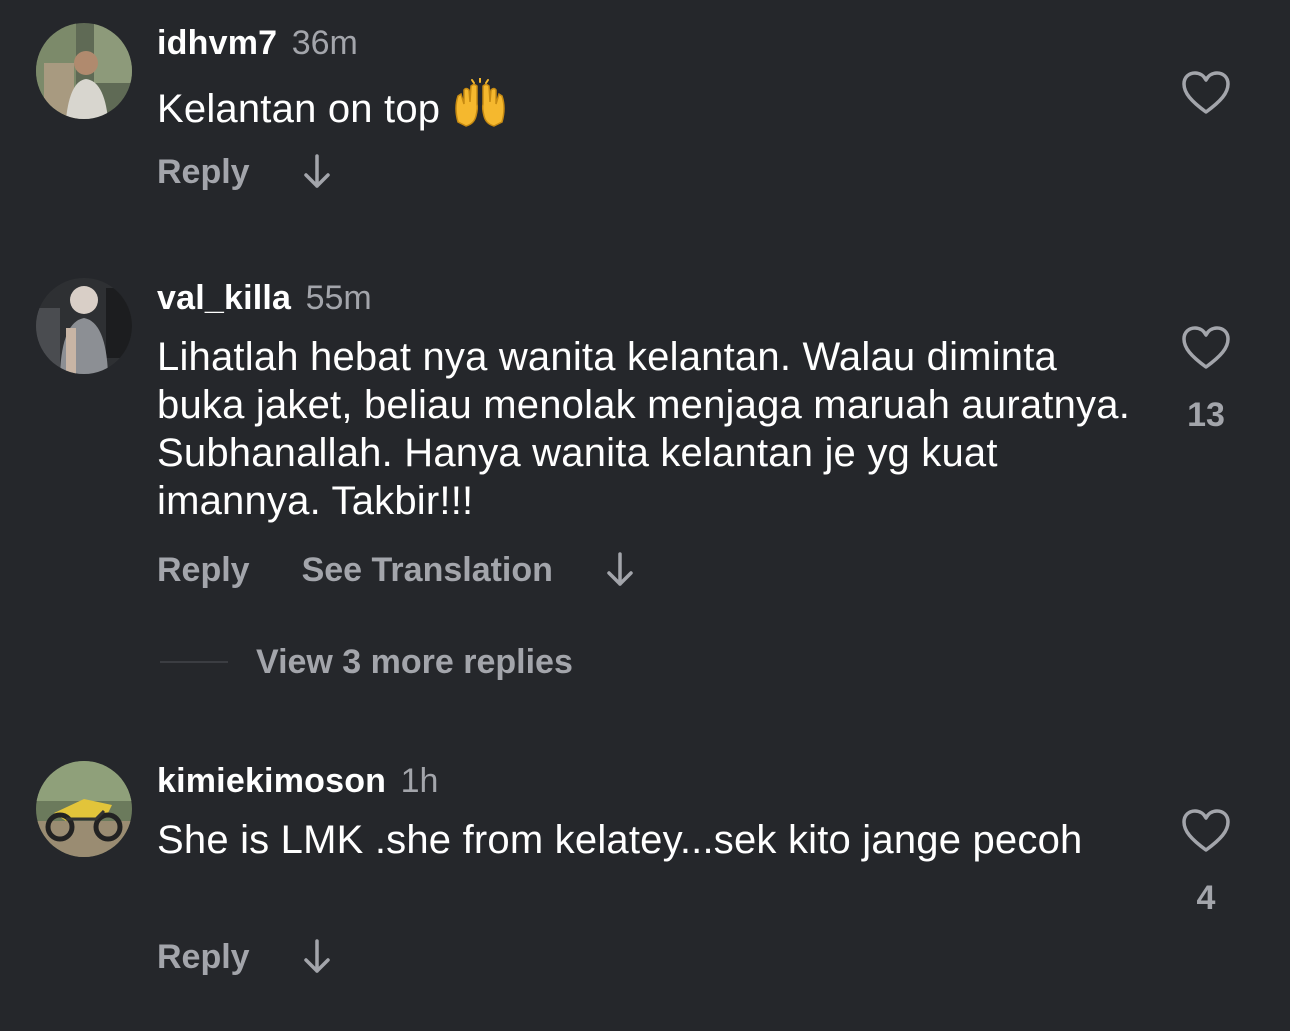  What do you see at coordinates (317, 957) in the screenshot?
I see `arrow-down-icon` at bounding box center [317, 957].